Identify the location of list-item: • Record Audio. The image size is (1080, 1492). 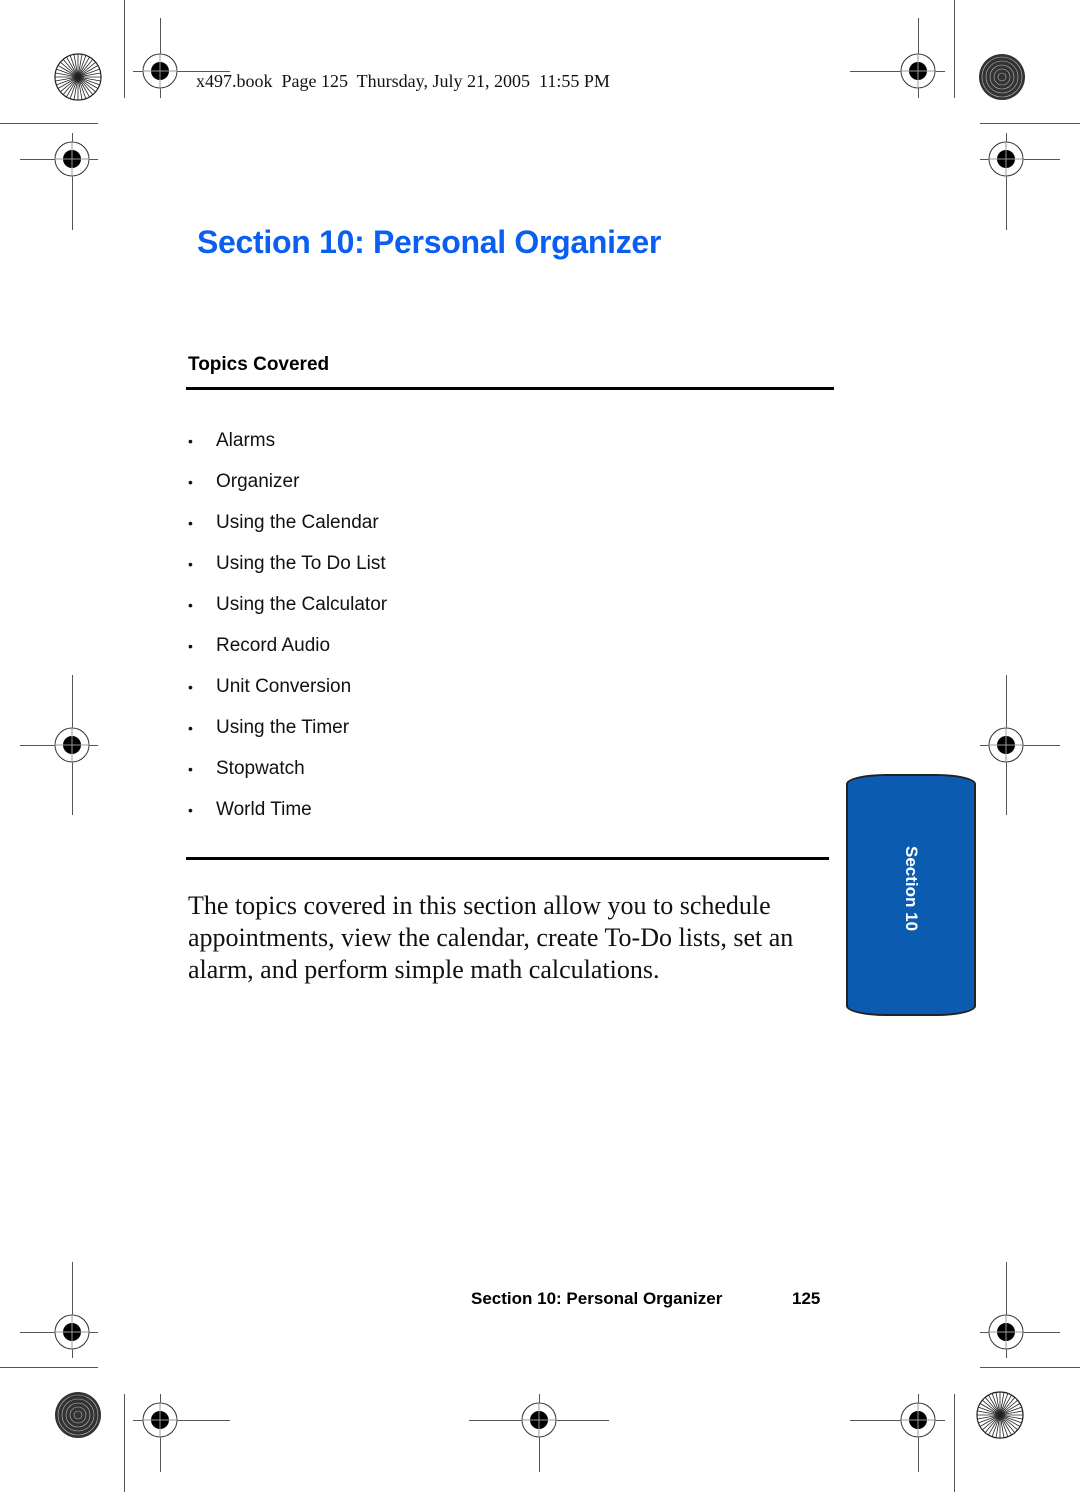
(286, 645).